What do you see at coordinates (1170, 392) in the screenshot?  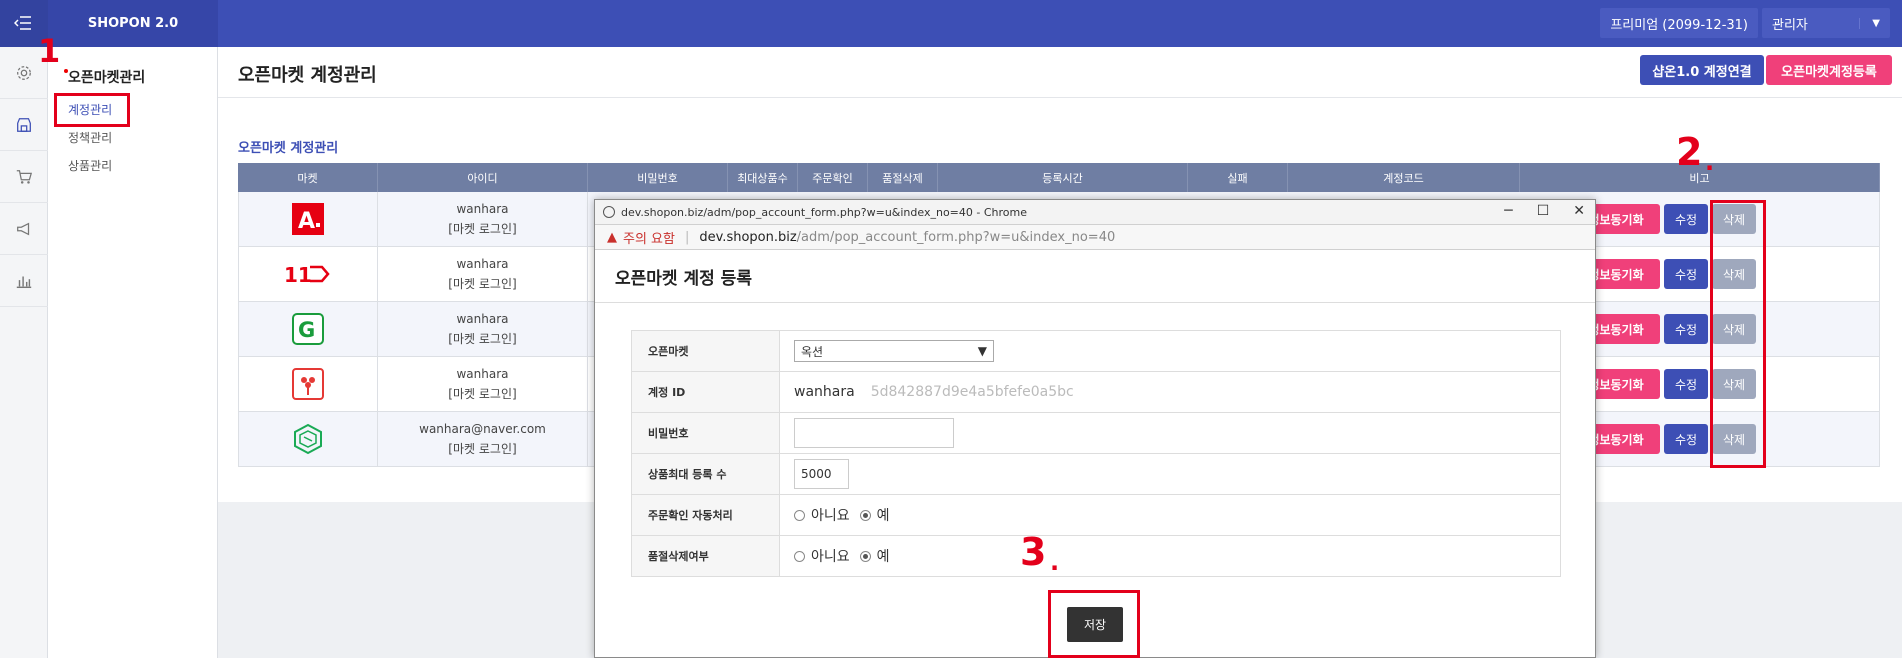 I see `account-value-cell: wanhara 5d842887d9e4a5bfefe0a5bc` at bounding box center [1170, 392].